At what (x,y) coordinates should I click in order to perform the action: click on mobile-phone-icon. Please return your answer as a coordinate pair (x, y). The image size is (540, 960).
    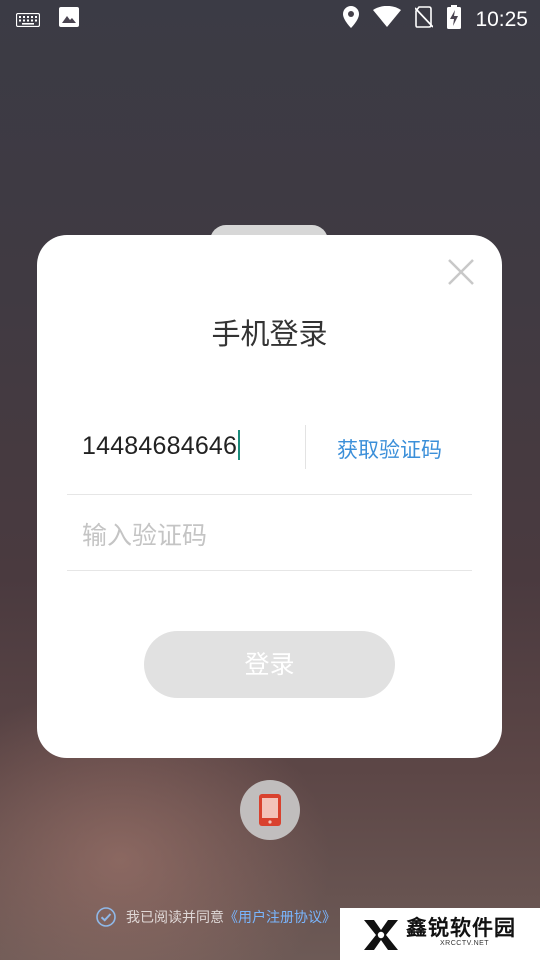
    Looking at the image, I should click on (270, 810).